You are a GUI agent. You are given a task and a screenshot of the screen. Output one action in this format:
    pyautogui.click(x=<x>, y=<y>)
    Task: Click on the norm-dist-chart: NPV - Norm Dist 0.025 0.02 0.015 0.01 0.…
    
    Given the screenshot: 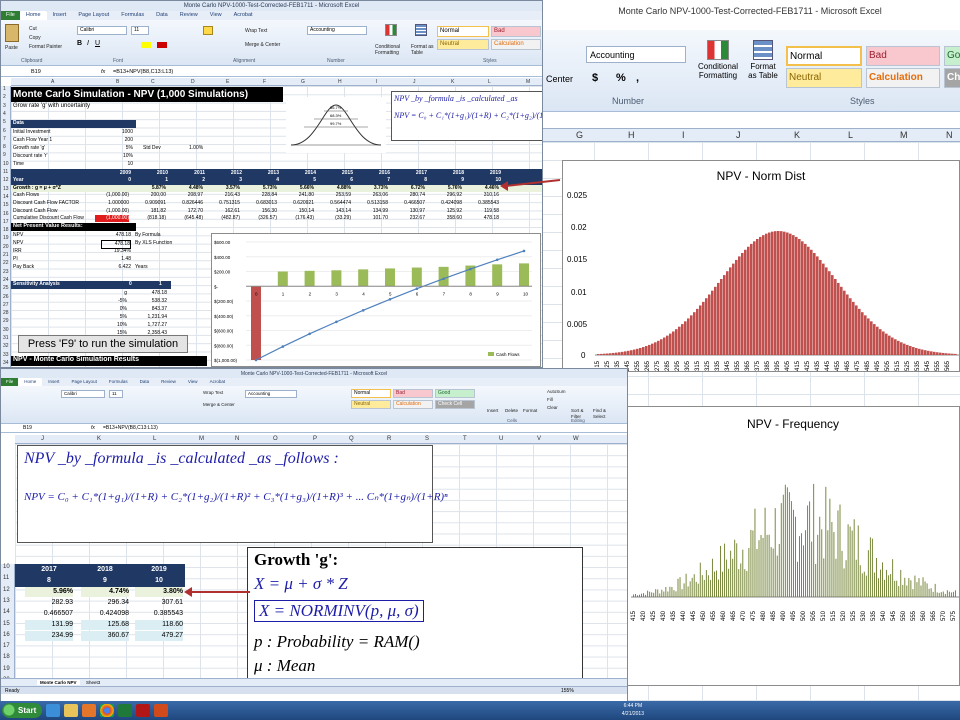 What is the action you would take?
    pyautogui.click(x=761, y=266)
    